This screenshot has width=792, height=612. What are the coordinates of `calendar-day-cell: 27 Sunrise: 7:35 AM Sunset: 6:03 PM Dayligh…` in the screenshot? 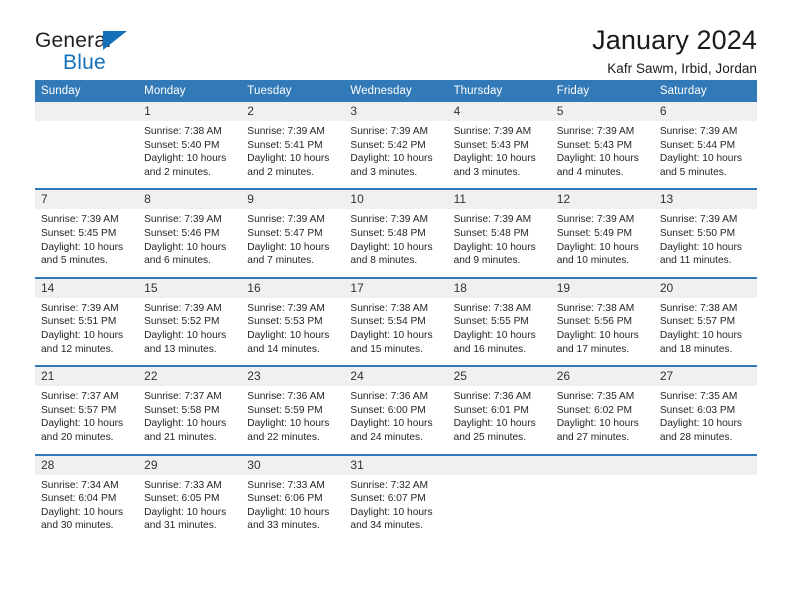 It's located at (705, 410).